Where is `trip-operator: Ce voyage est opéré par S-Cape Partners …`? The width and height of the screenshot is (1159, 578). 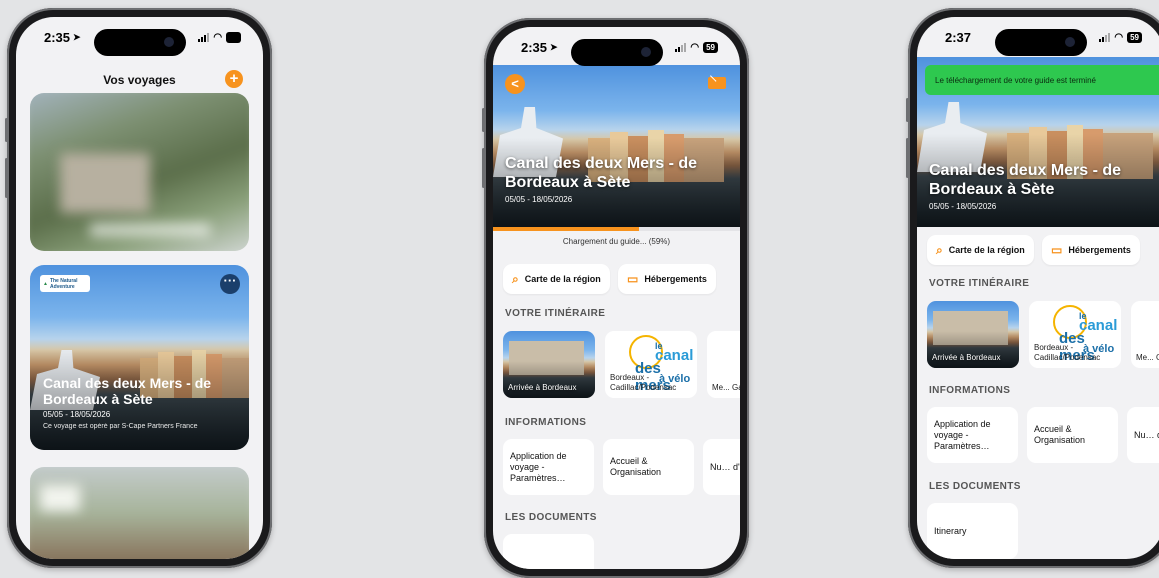
trip-operator: Ce voyage est opéré par S-Cape Partners … is located at coordinates (120, 426).